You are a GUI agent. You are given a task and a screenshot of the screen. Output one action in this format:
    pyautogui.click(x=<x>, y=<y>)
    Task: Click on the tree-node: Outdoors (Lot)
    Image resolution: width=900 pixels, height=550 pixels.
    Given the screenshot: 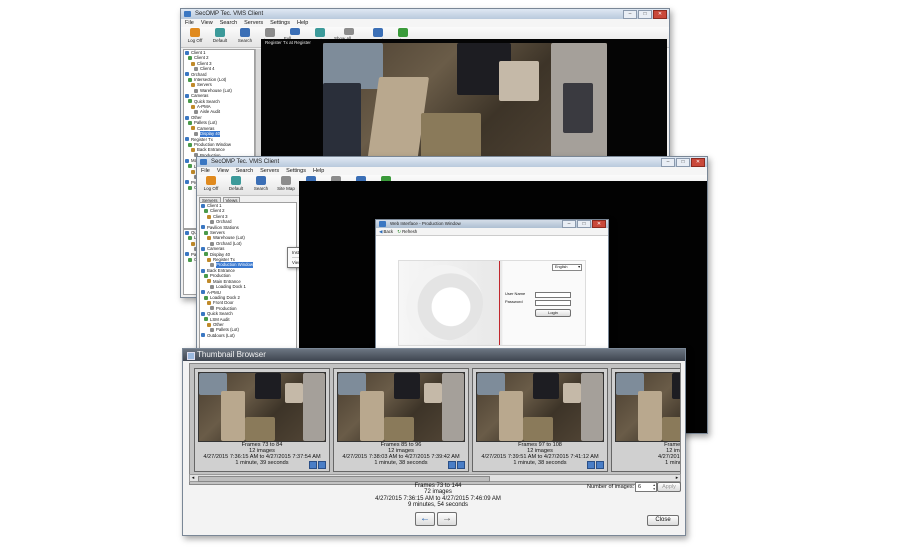 What is the action you would take?
    pyautogui.click(x=248, y=335)
    